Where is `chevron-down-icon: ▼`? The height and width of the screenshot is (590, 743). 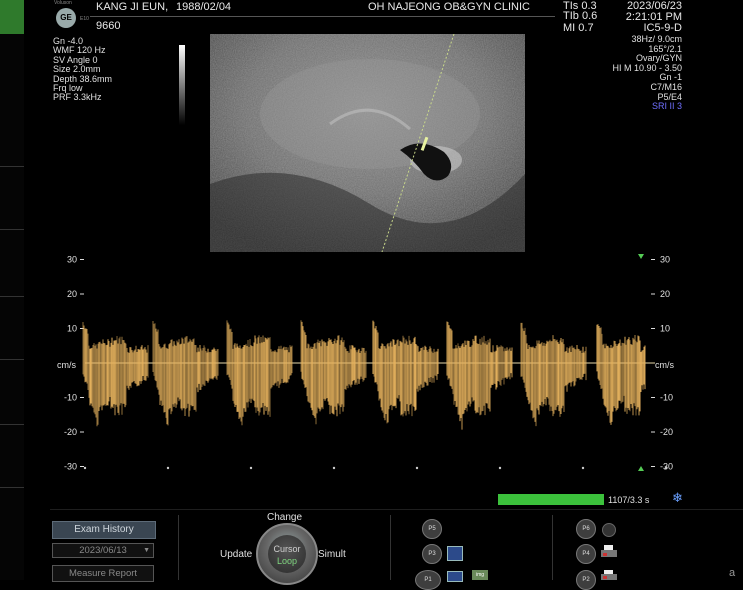 chevron-down-icon: ▼ is located at coordinates (146, 550).